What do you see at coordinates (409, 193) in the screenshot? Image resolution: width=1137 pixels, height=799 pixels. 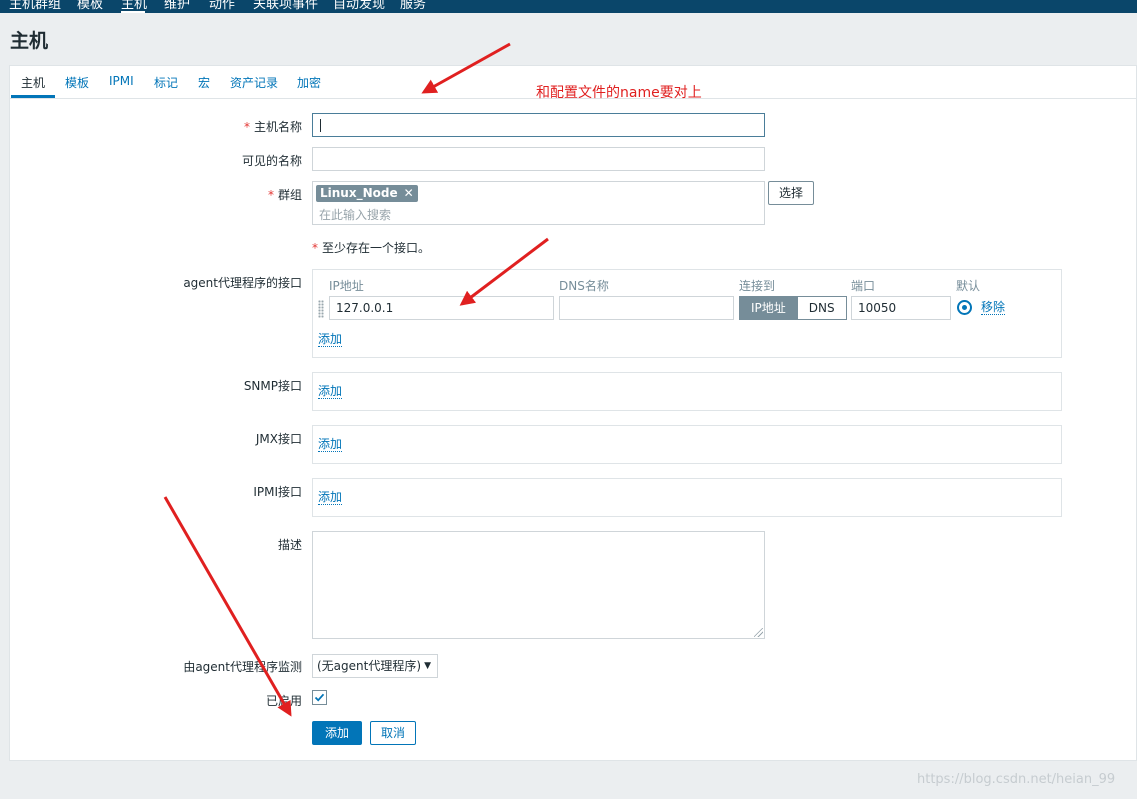 I see `remove-chip-icon: ✕` at bounding box center [409, 193].